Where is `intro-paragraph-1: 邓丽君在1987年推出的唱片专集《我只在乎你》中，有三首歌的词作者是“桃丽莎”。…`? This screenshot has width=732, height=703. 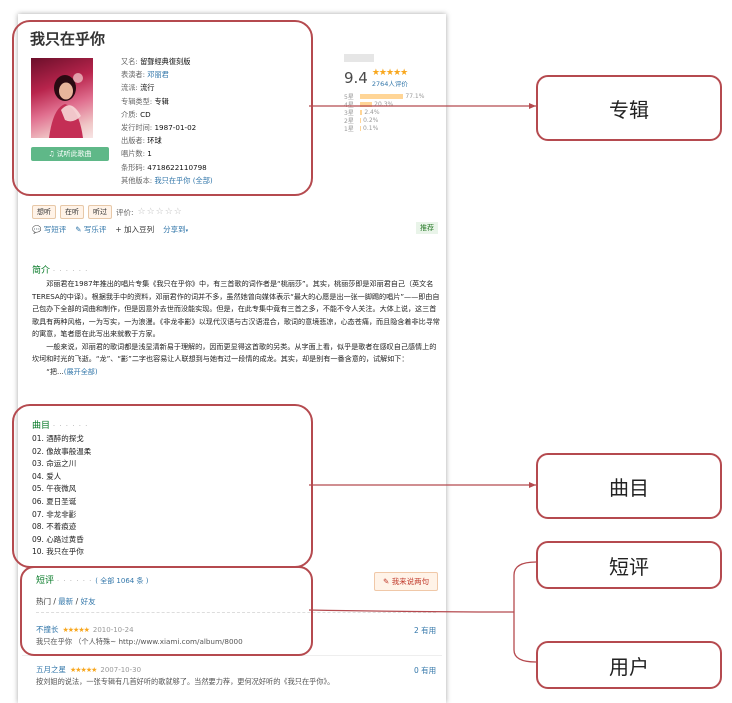 intro-paragraph-1: 邓丽君在1987年推出的唱片专集《我只在乎你》中，有三首歌的词作者是“桃丽莎”。… is located at coordinates (236, 308).